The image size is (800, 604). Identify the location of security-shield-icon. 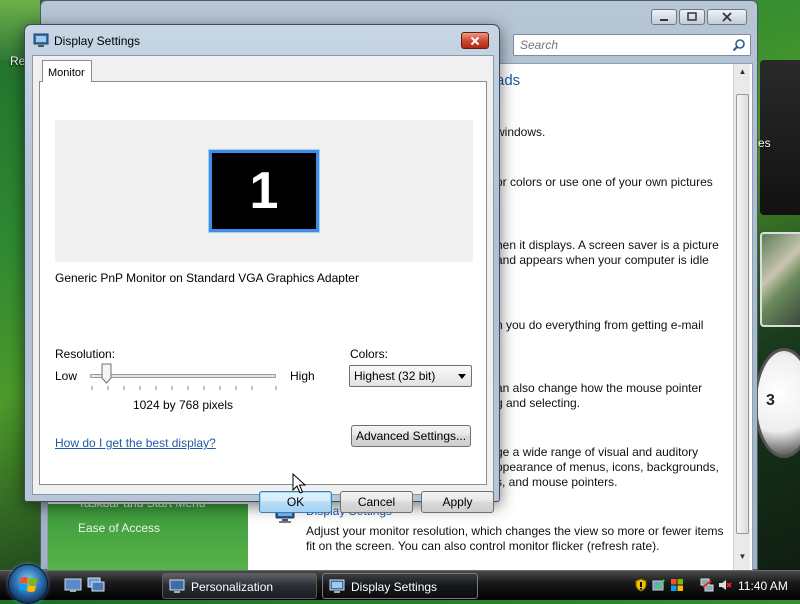
(641, 585).